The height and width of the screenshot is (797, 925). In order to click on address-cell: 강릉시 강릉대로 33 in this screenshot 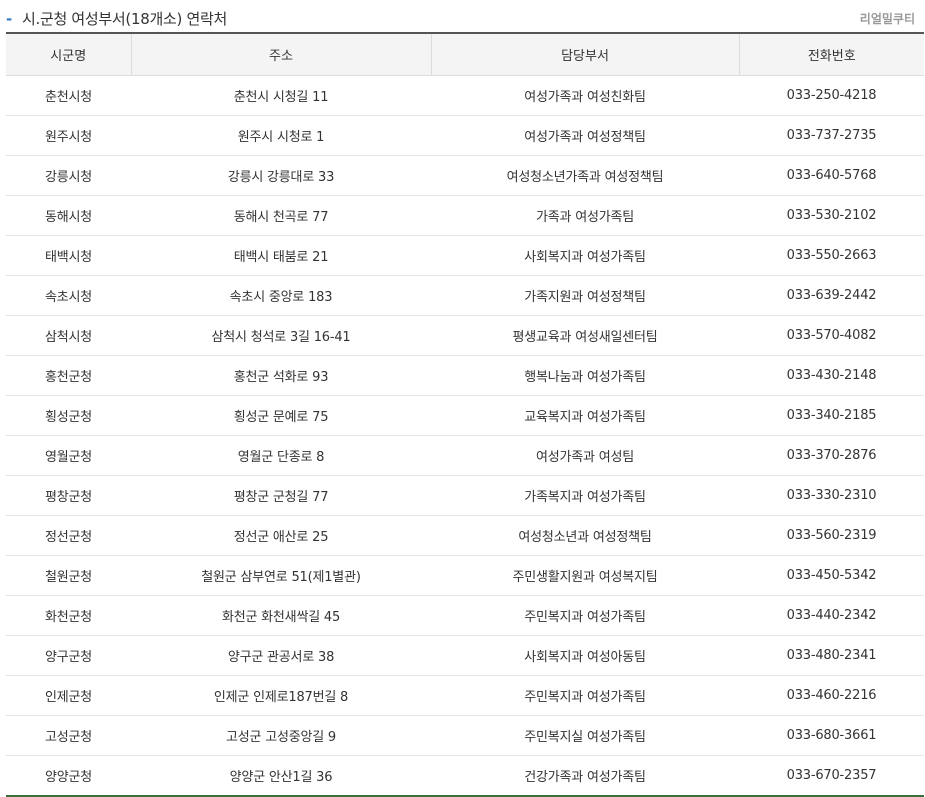, I will do `click(281, 175)`.